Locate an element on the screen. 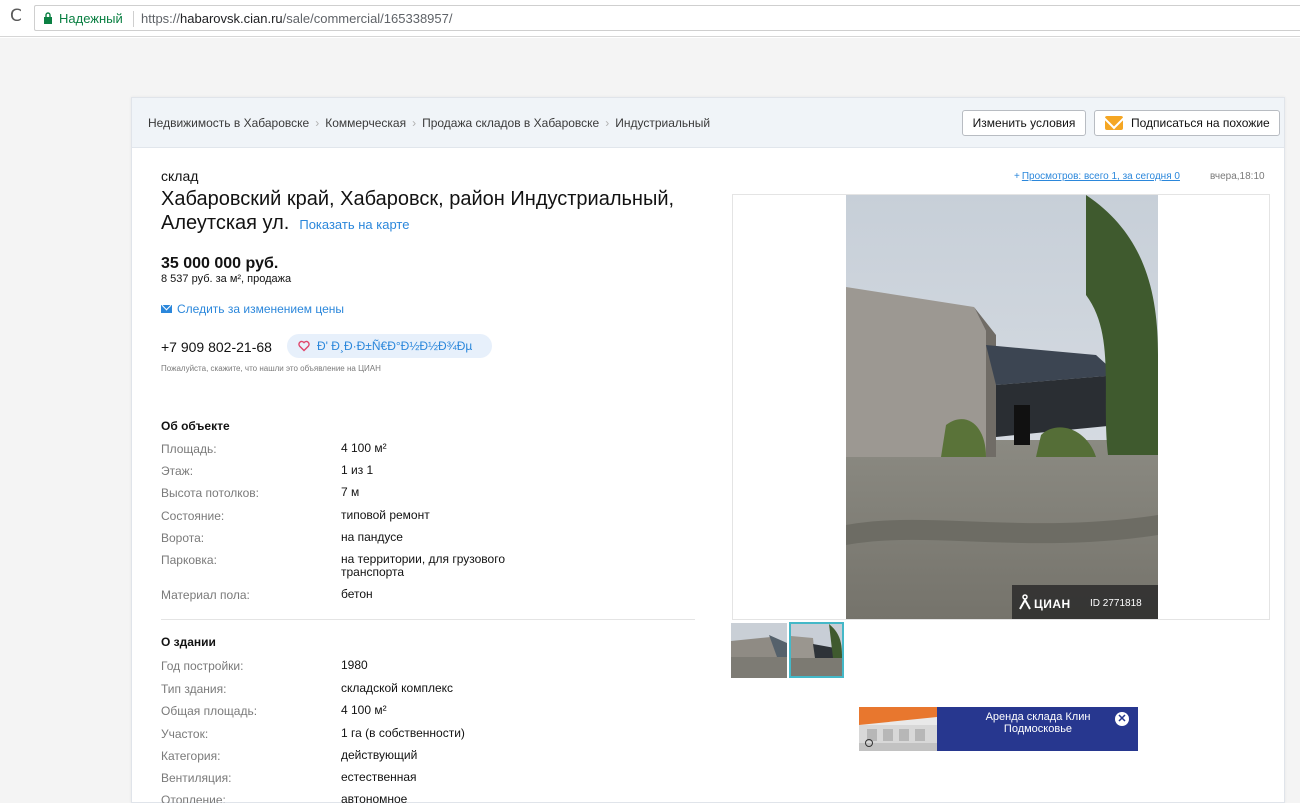 Image resolution: width=1300 pixels, height=803 pixels. property-key: Участок: is located at coordinates (185, 734).